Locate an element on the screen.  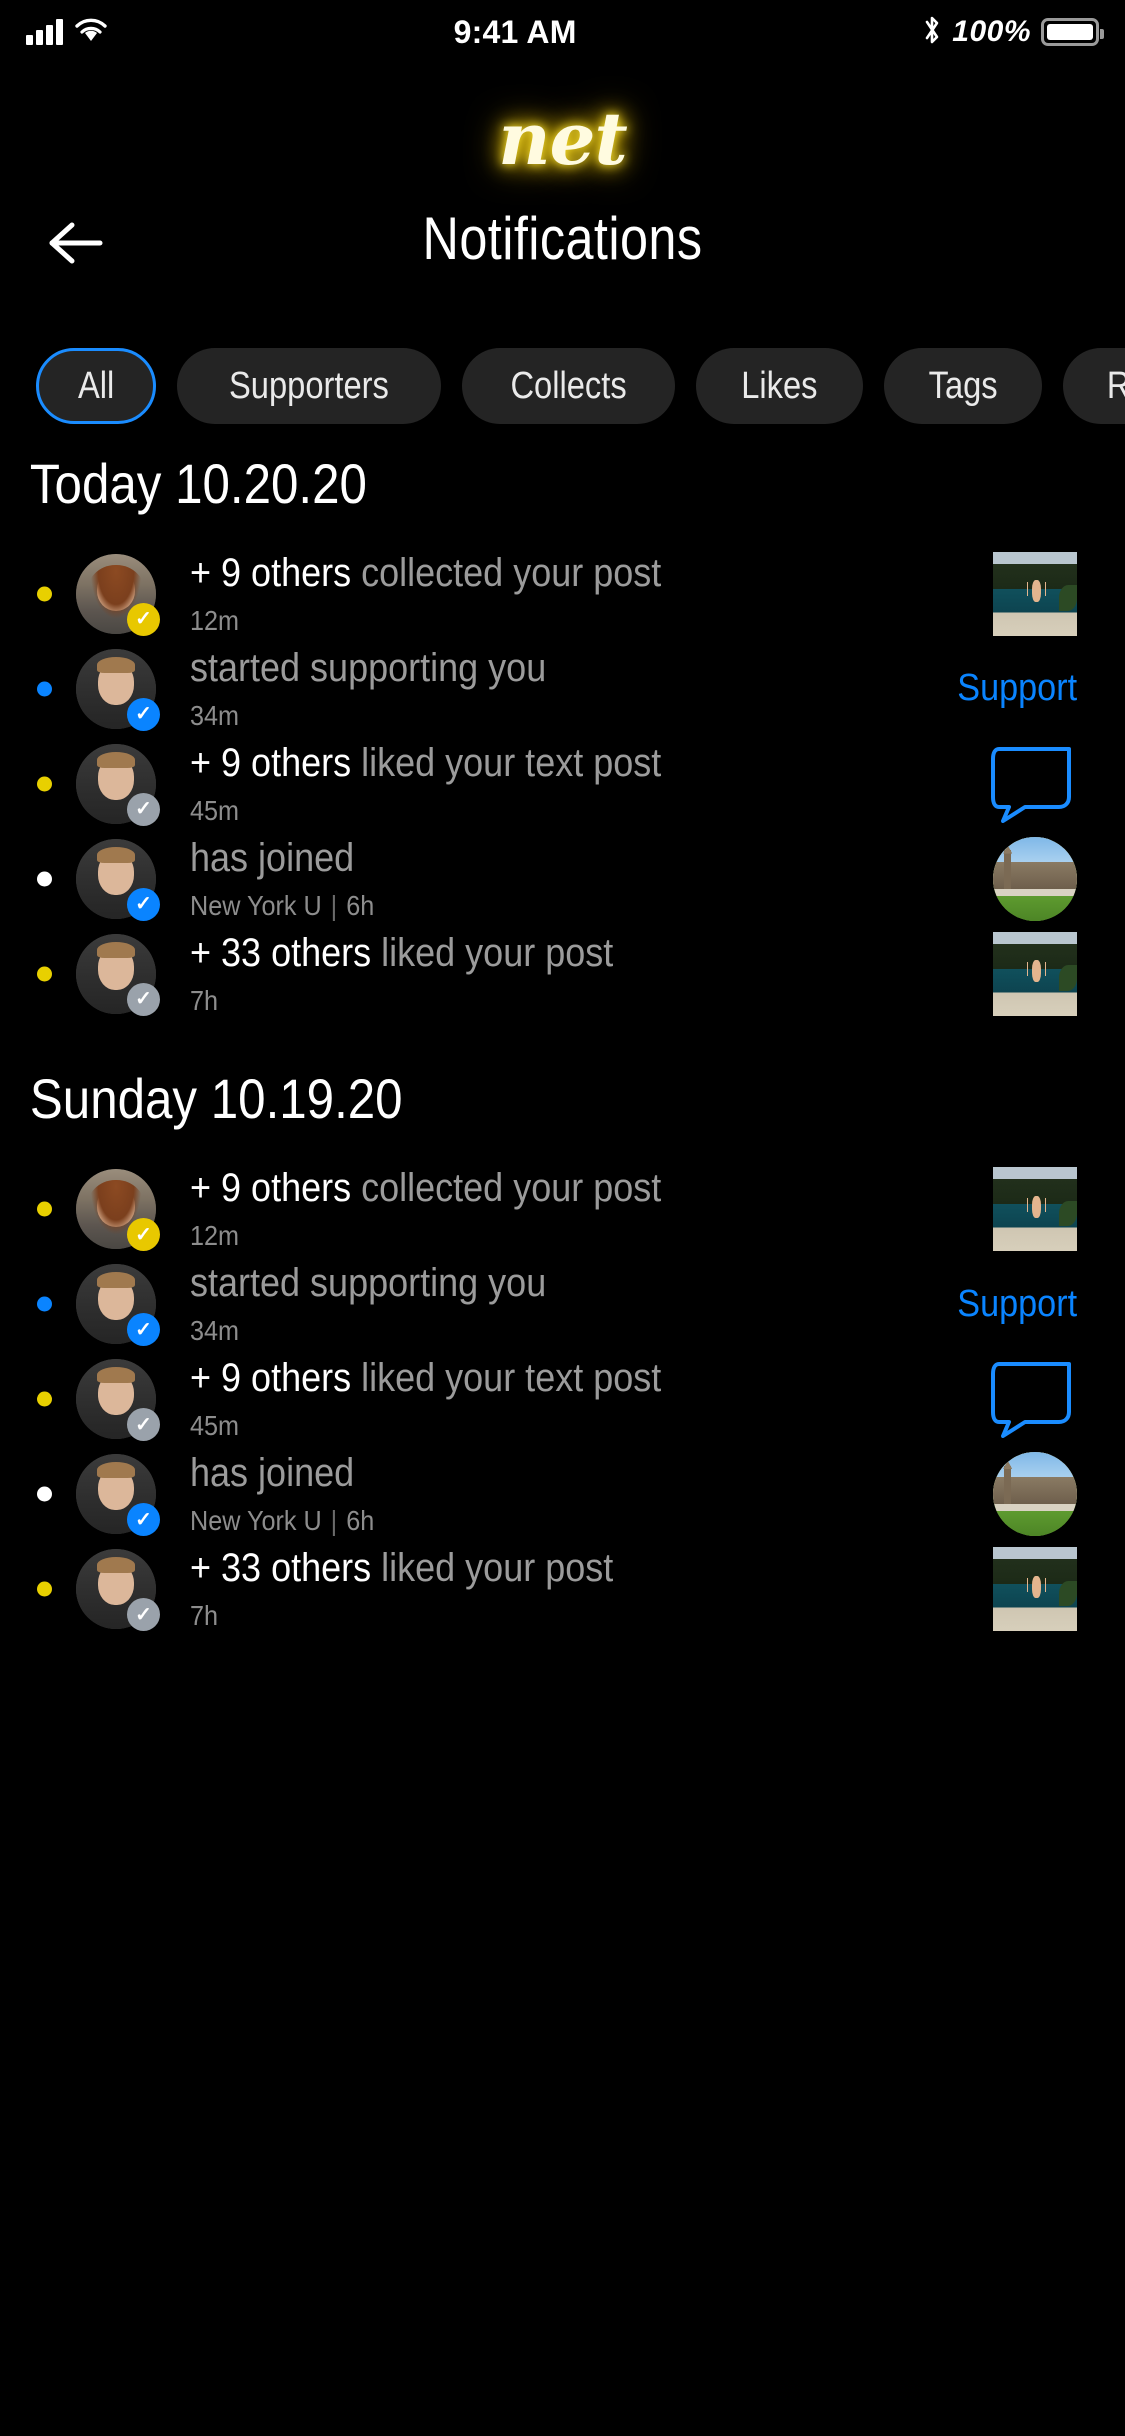
notification-title: has joined is located at coordinates (282, 858).